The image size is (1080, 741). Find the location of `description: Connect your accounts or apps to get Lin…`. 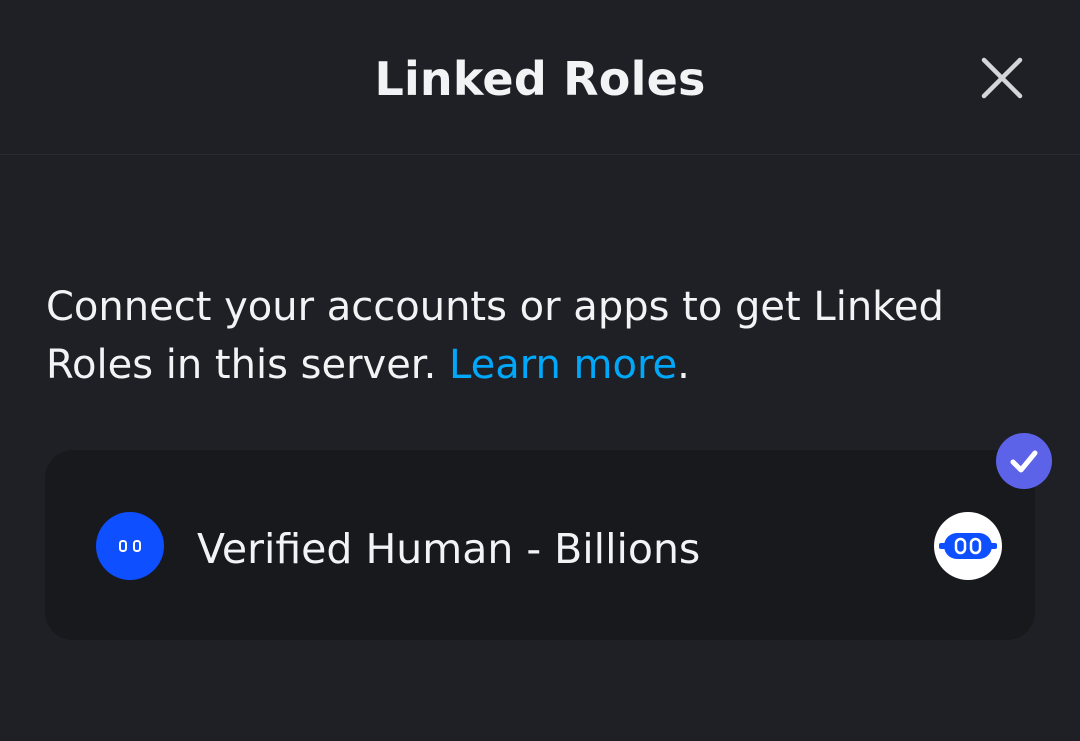

description: Connect your accounts or apps to get Lin… is located at coordinates (546, 336).